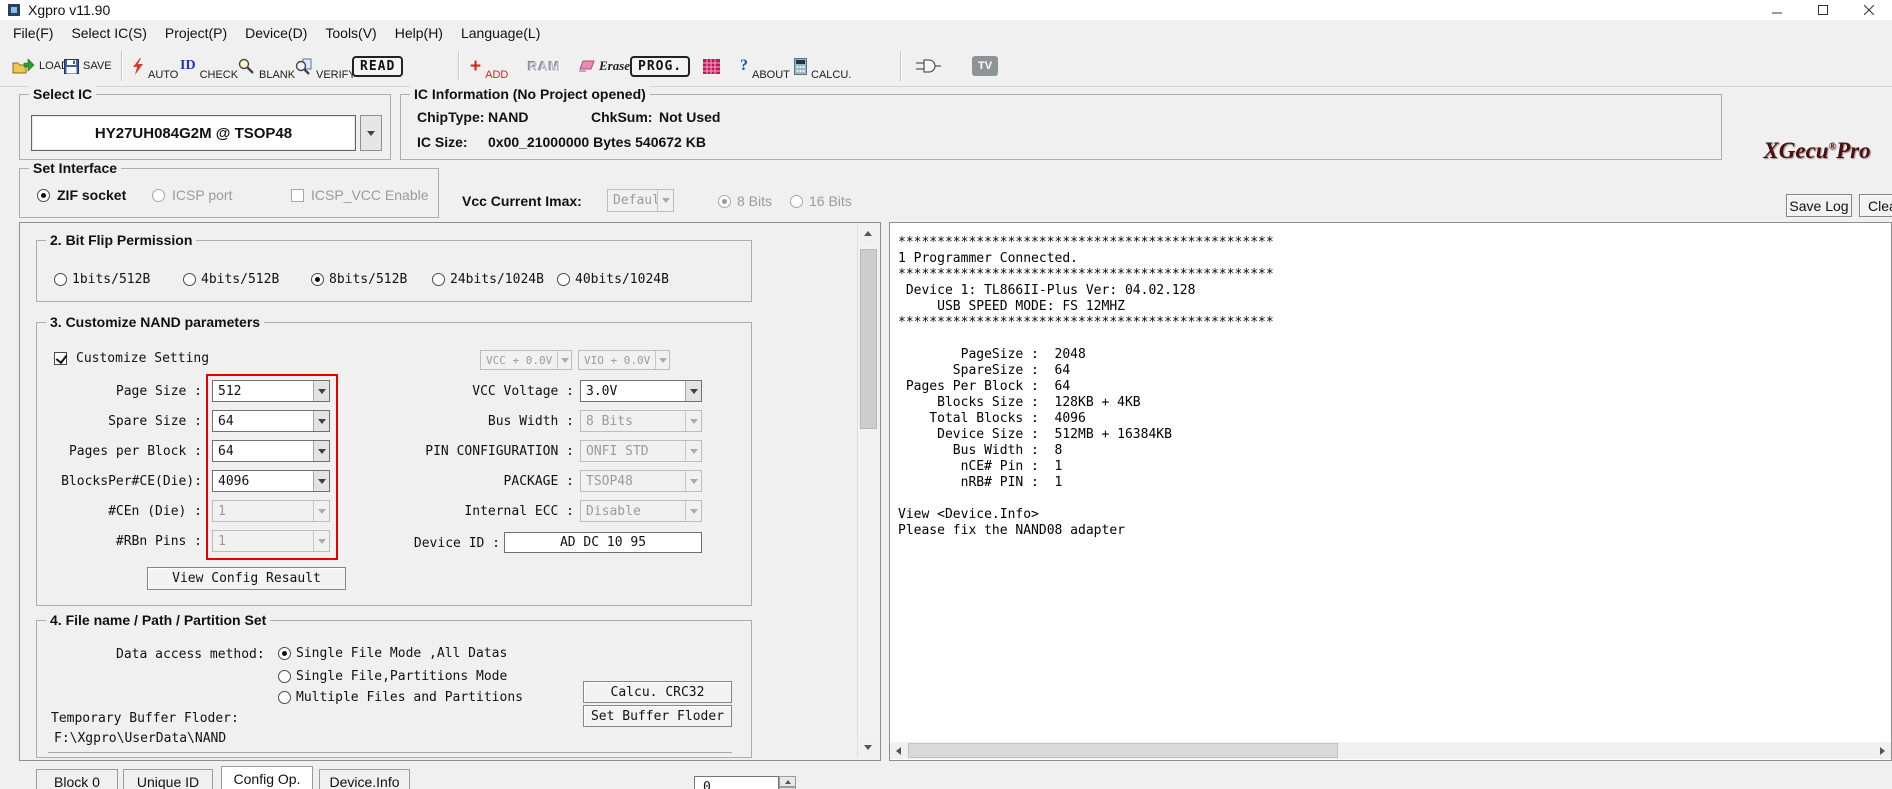 The height and width of the screenshot is (789, 1892). I want to click on menu-item-device: Device(D), so click(276, 33).